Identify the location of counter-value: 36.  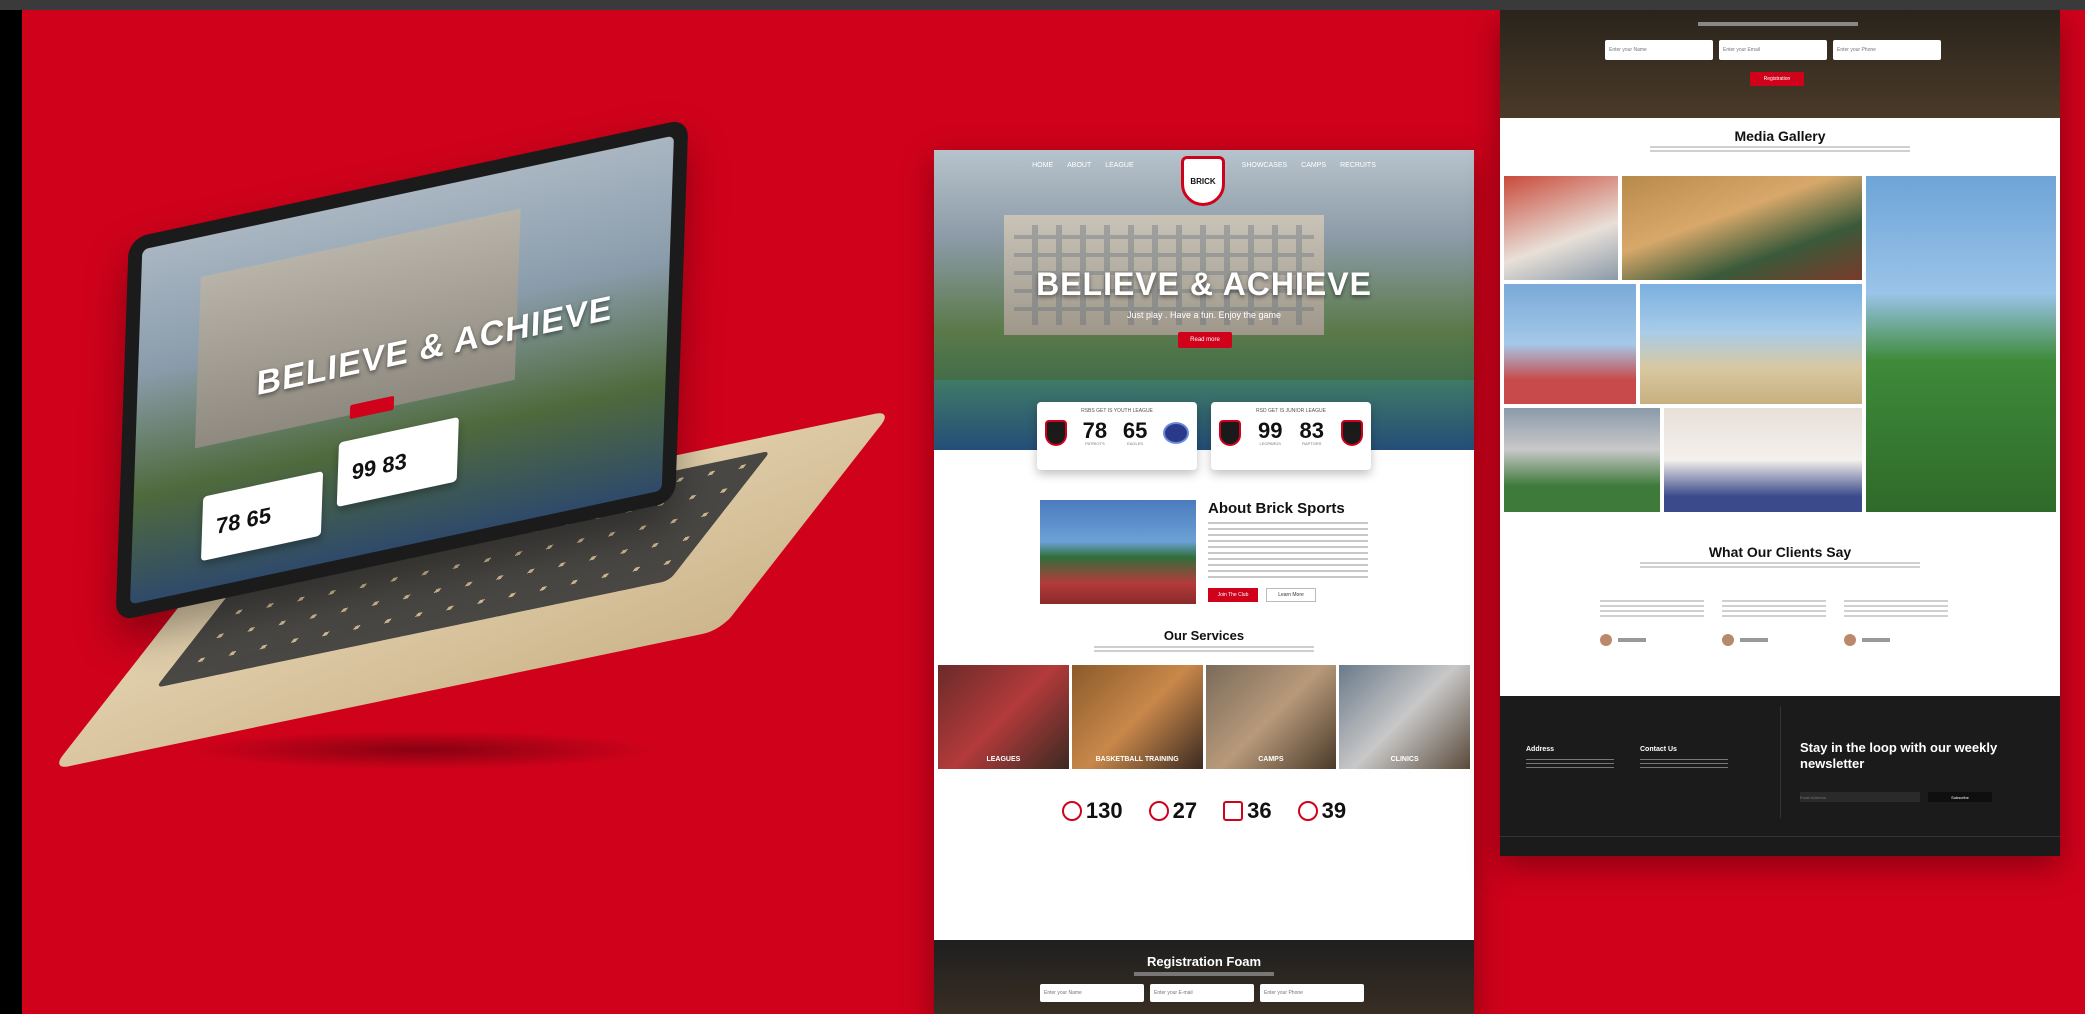
(1259, 810).